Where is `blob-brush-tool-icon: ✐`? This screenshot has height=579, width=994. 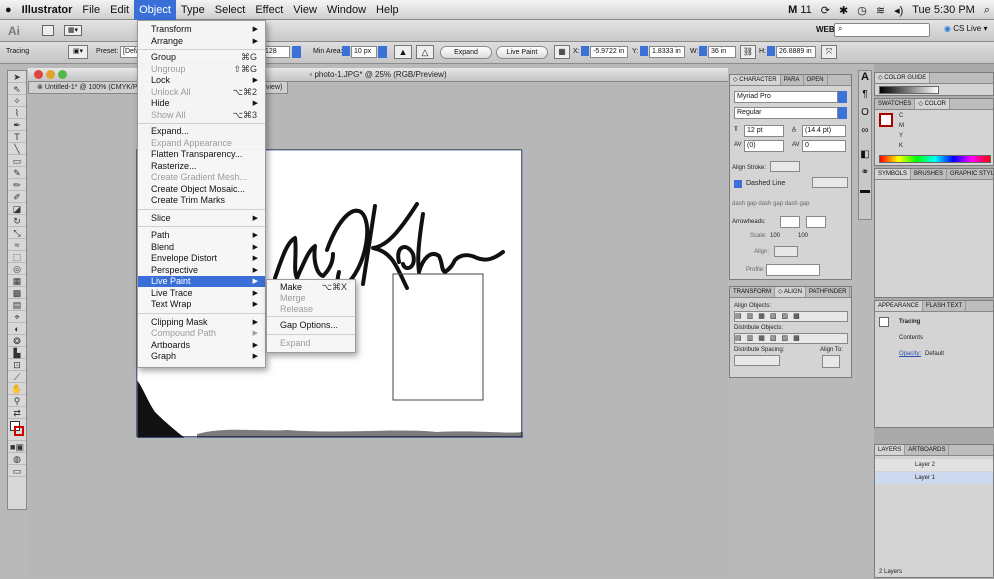 blob-brush-tool-icon: ✐ is located at coordinates (17, 197).